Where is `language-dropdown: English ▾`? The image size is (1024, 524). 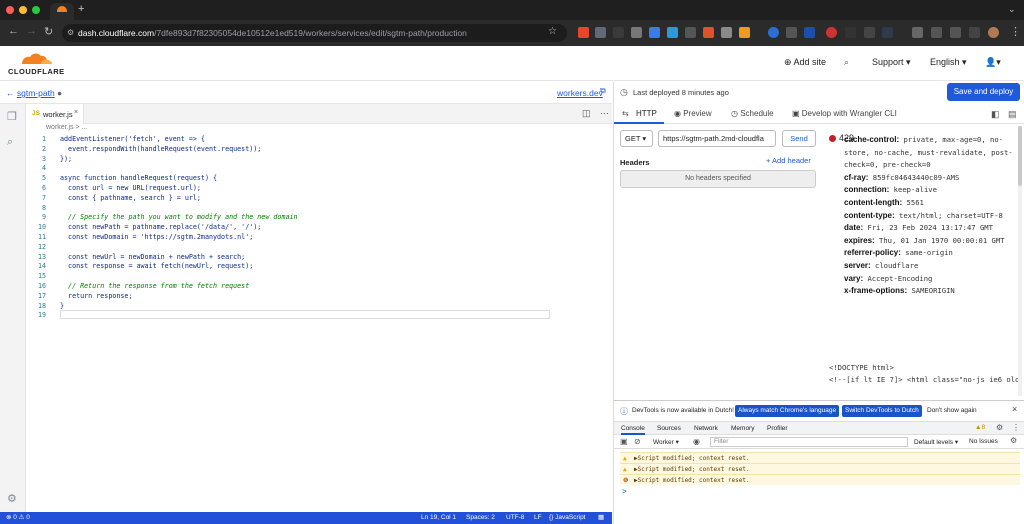
language-dropdown: English ▾ is located at coordinates (948, 62).